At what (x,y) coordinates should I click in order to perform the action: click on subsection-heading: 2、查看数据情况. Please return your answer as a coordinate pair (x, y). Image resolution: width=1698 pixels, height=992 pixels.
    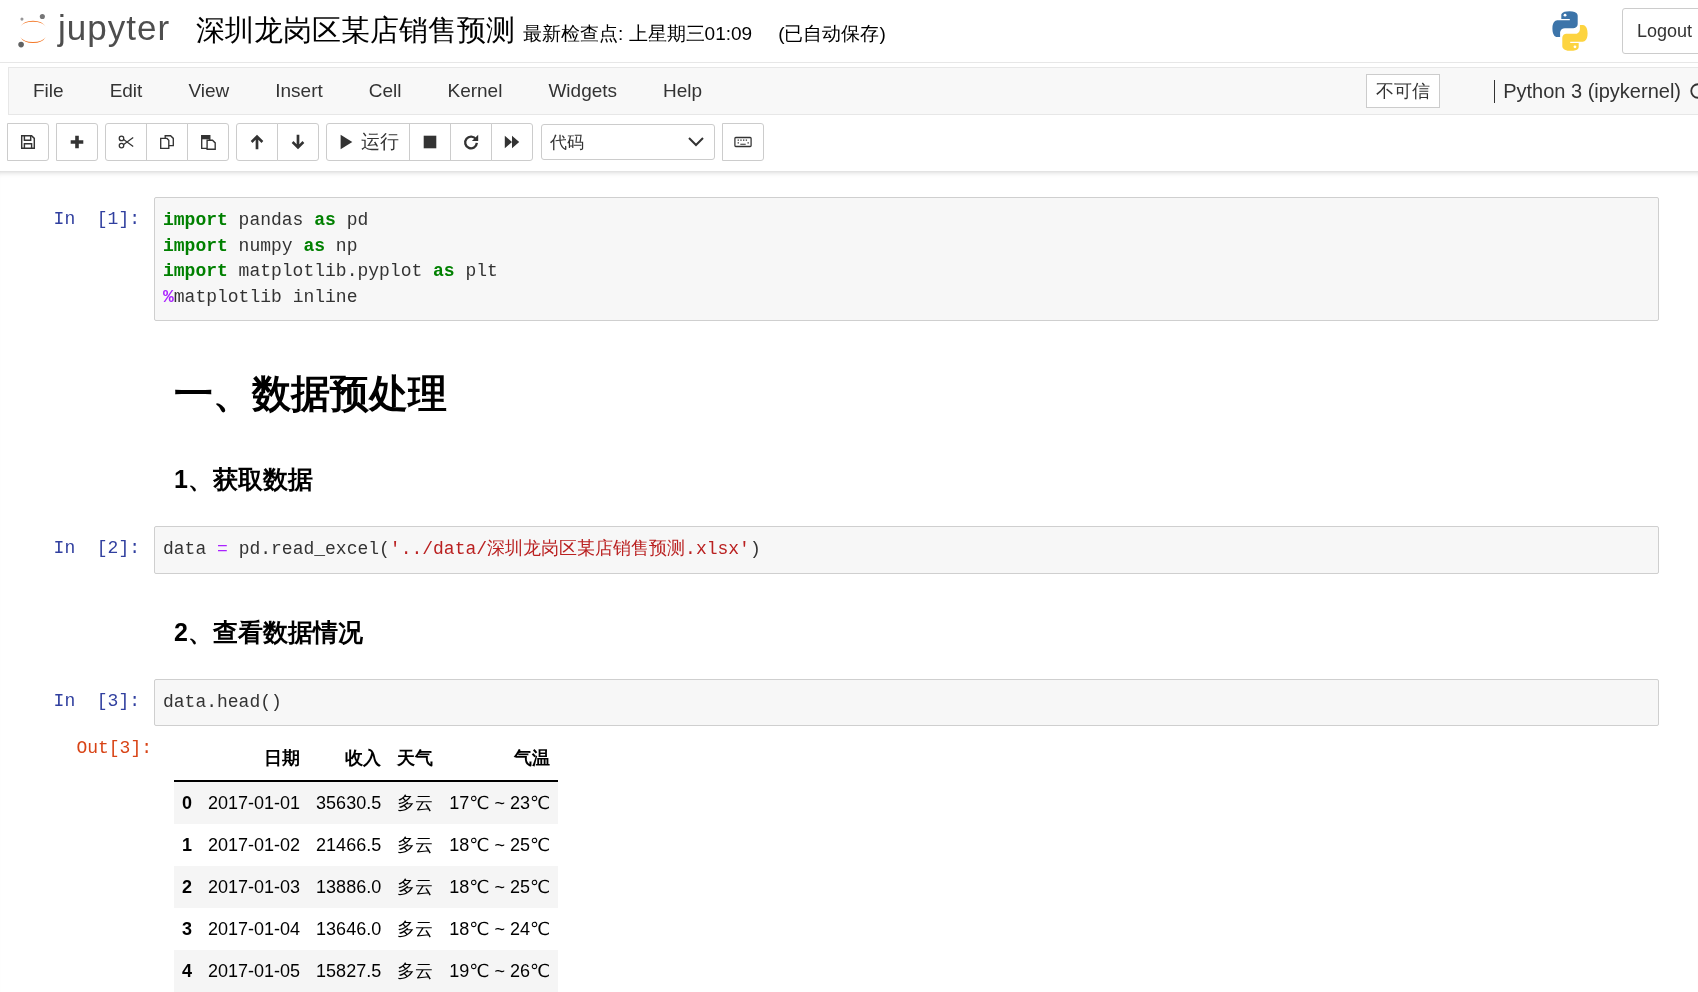
    Looking at the image, I should click on (268, 632).